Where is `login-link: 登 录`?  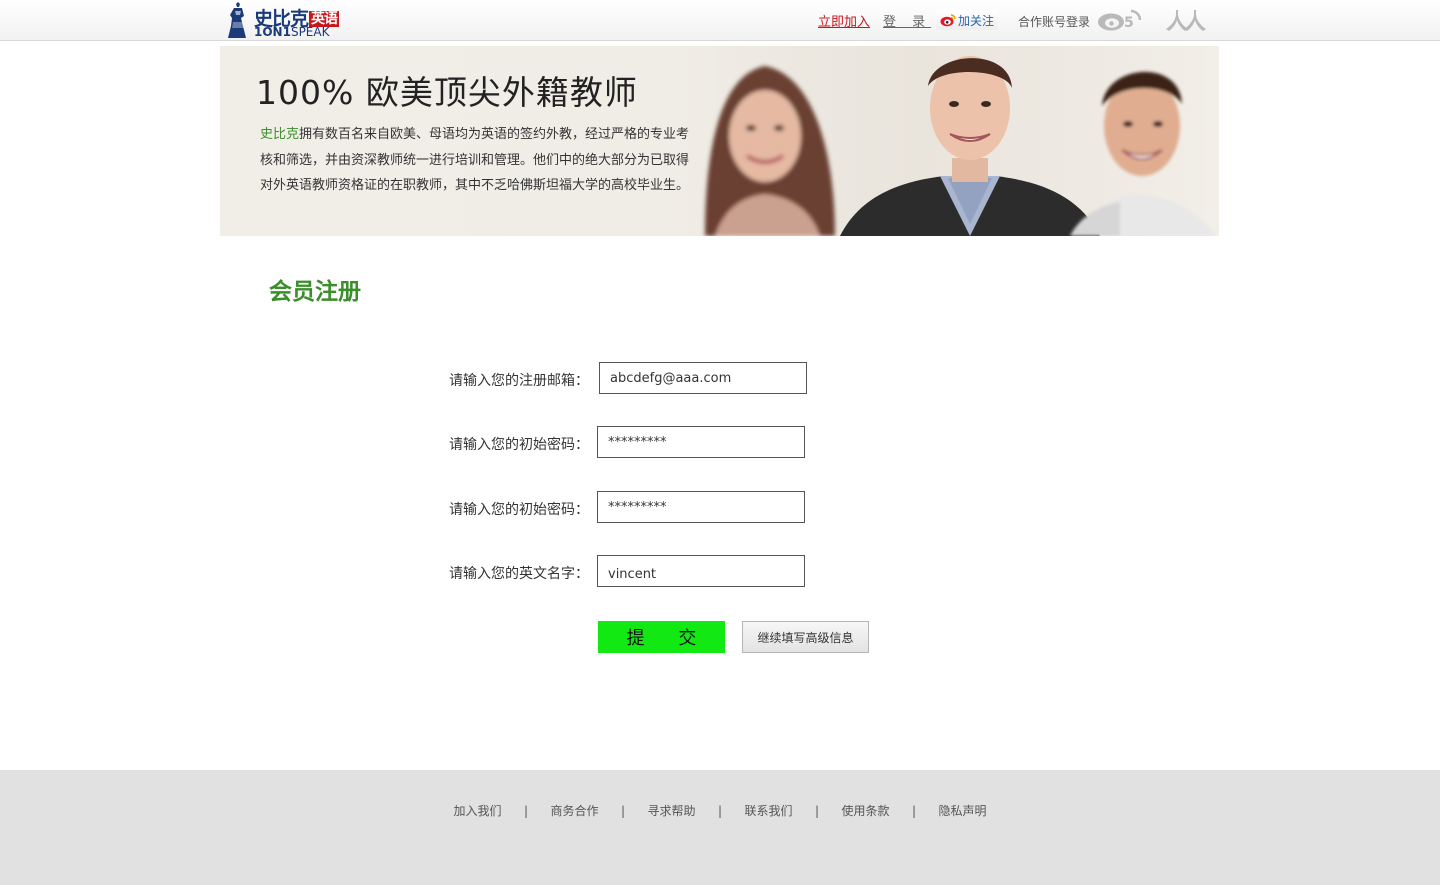 login-link: 登 录 is located at coordinates (907, 20).